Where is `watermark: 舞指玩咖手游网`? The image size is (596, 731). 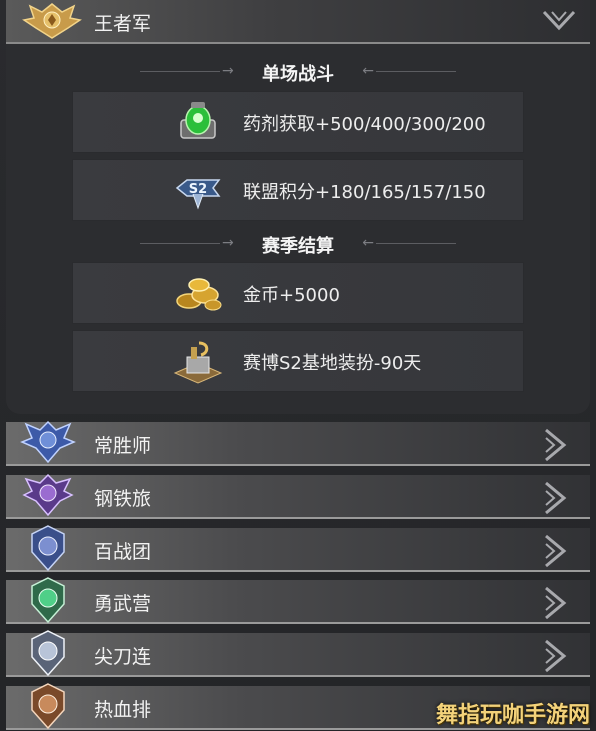 watermark: 舞指玩咖手游网 is located at coordinates (512, 715).